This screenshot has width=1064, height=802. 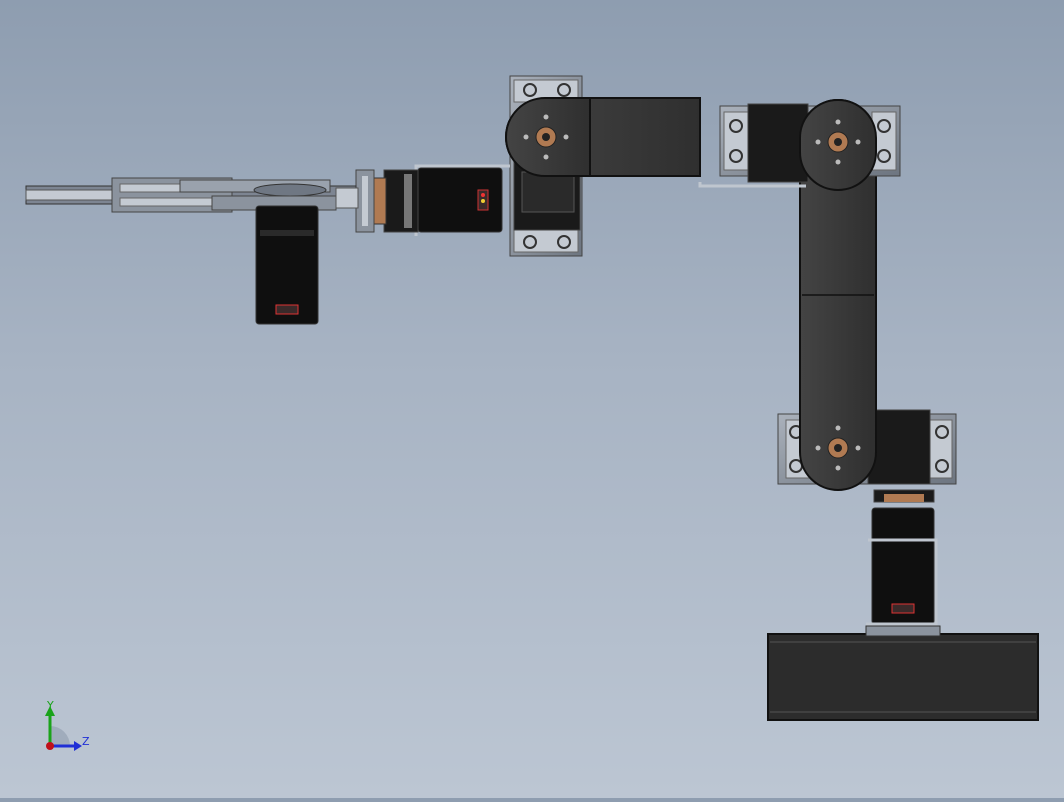 What do you see at coordinates (50, 705) in the screenshot?
I see `y-axis-label: Y` at bounding box center [50, 705].